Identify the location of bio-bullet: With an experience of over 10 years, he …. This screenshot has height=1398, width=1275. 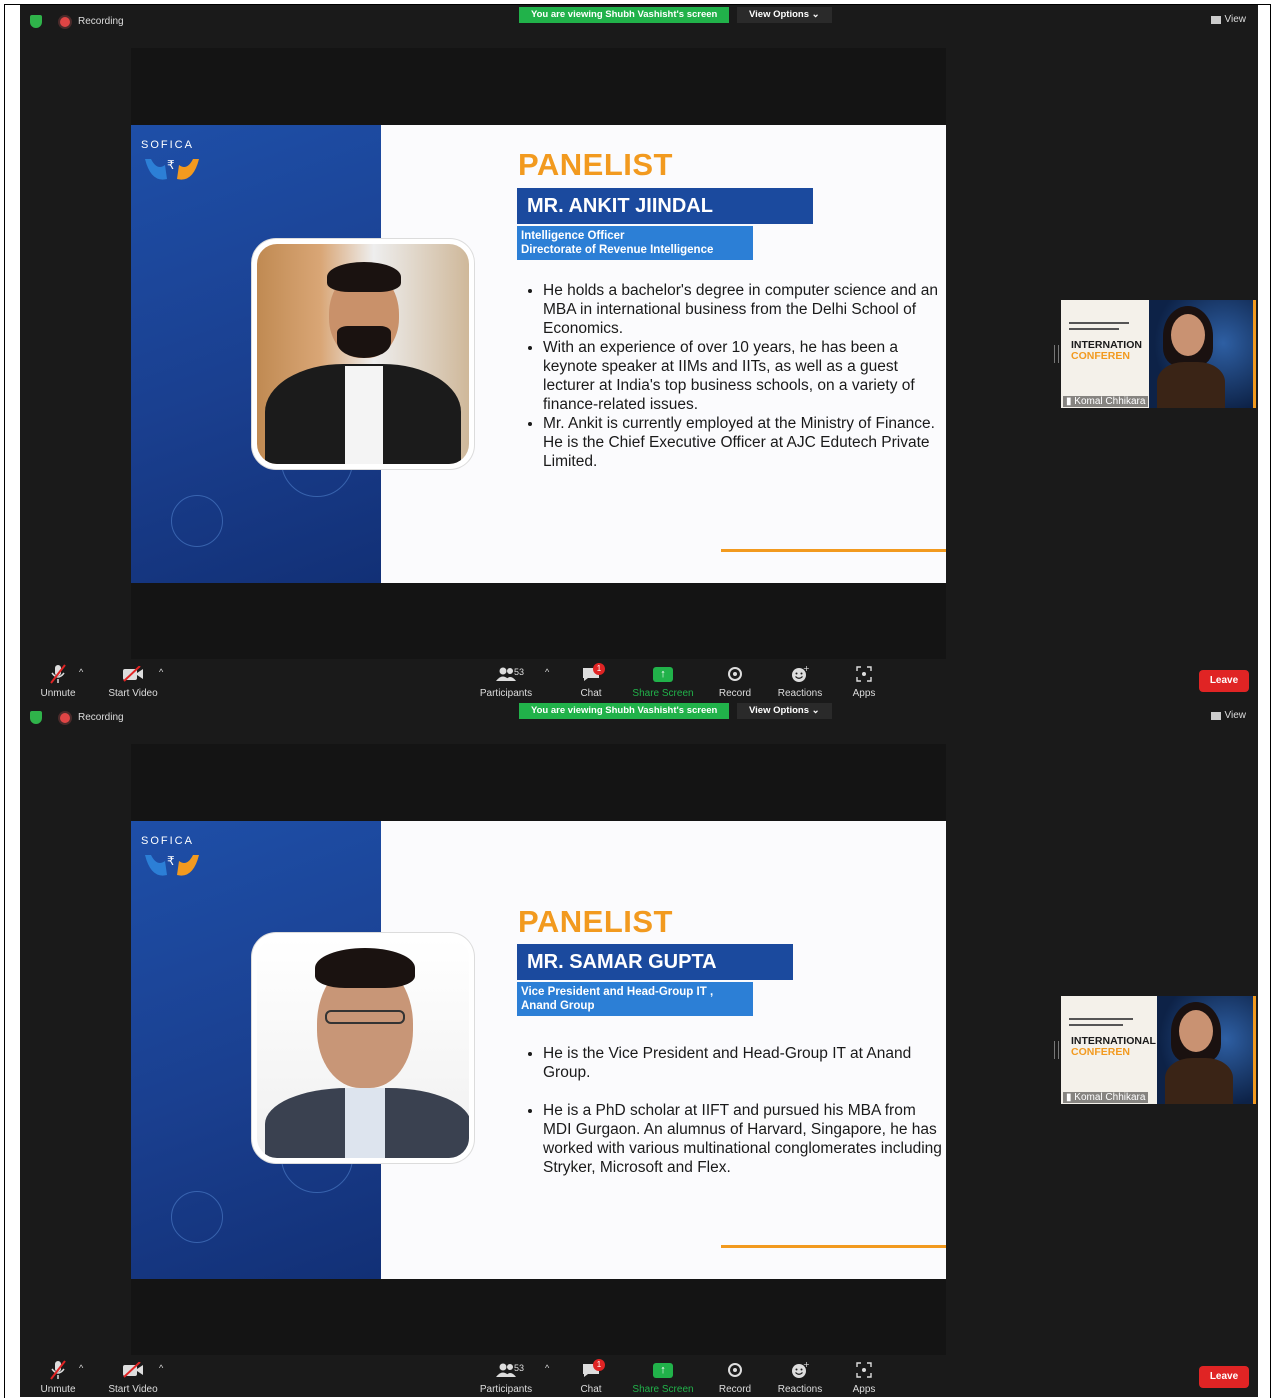
(743, 376).